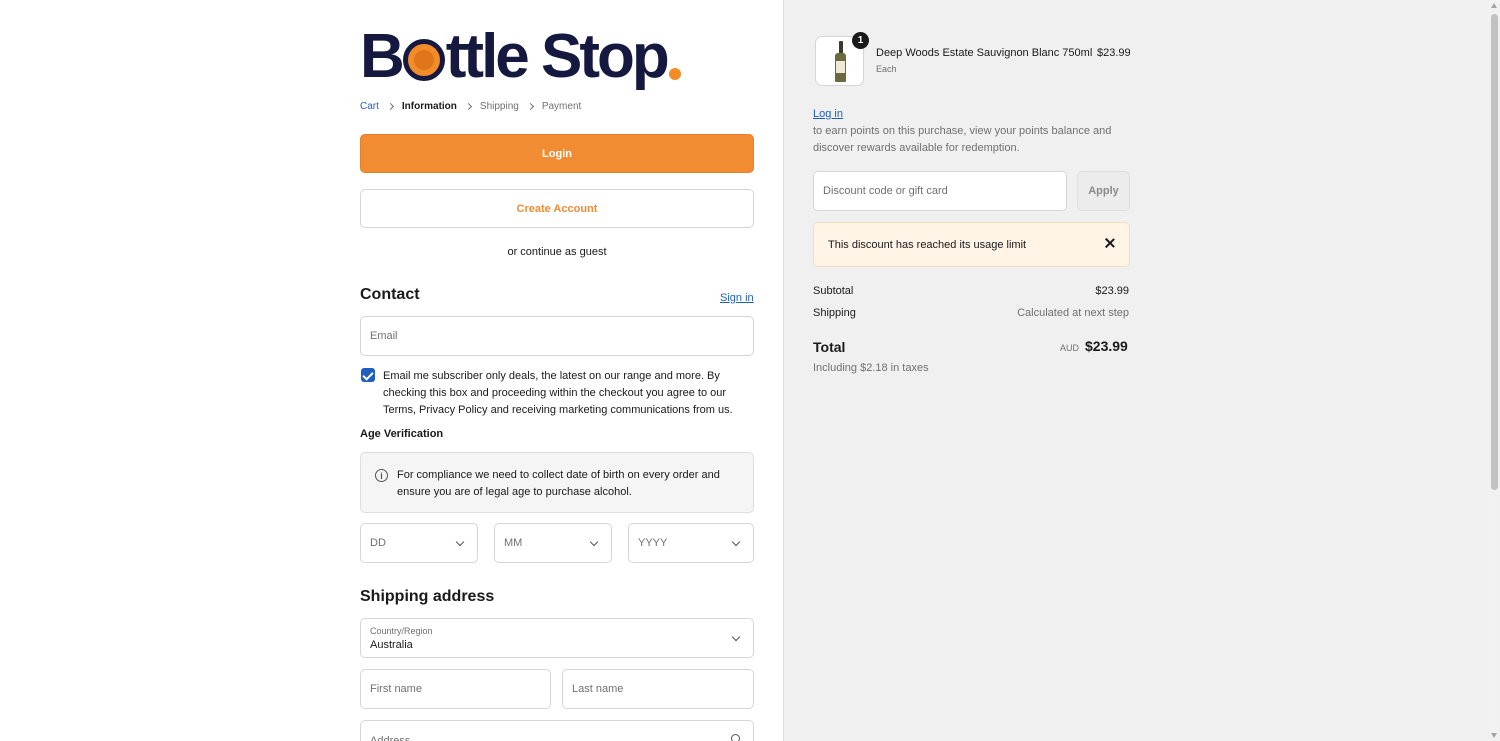 The width and height of the screenshot is (1500, 741). I want to click on page-scrollbar, so click(1494, 370).